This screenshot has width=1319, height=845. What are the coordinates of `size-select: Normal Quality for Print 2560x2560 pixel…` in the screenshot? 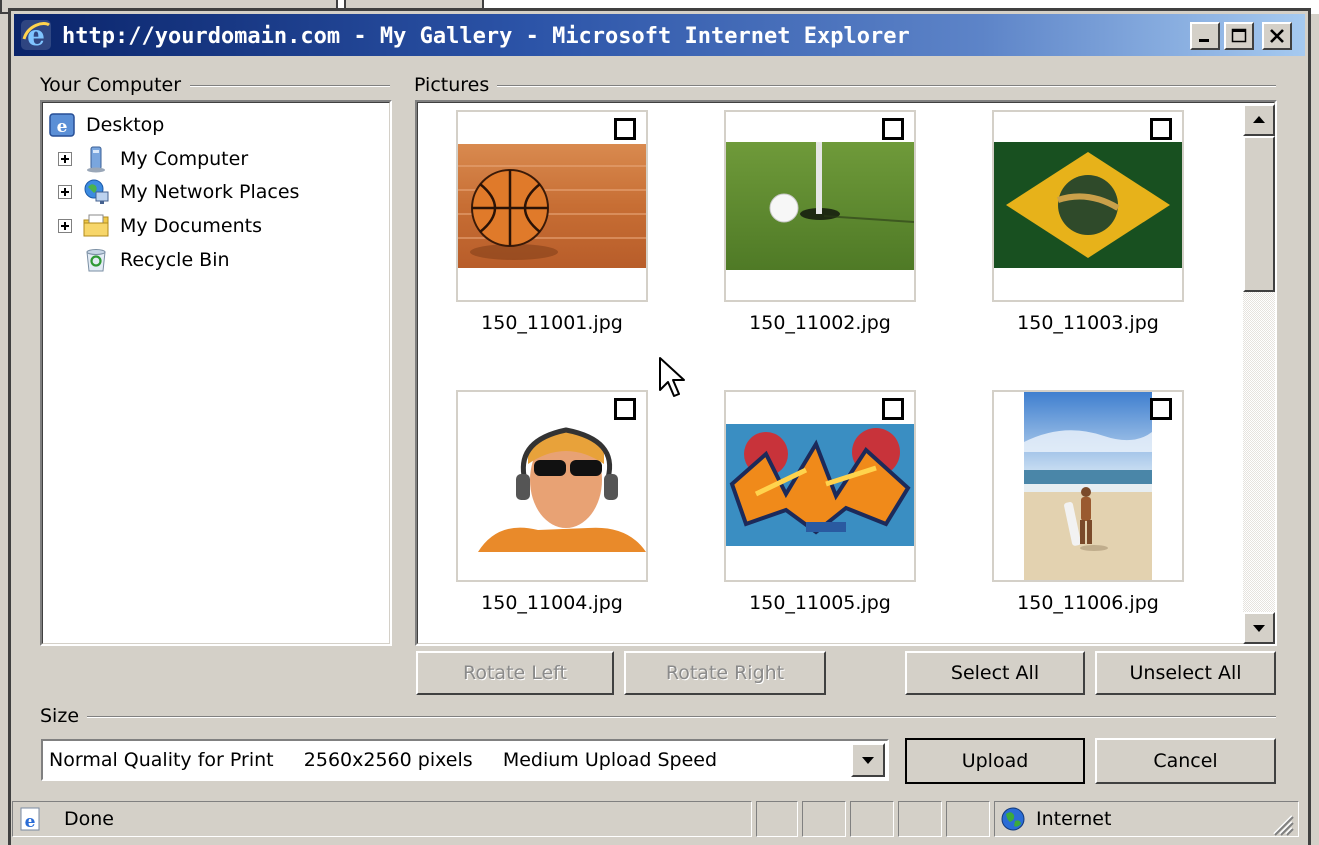 It's located at (465, 760).